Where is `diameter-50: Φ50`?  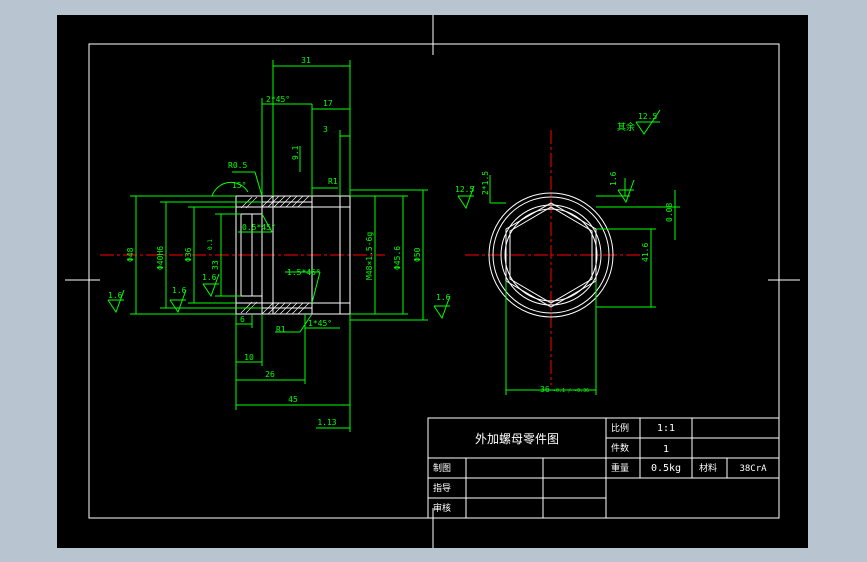 diameter-50: Φ50 is located at coordinates (417, 254).